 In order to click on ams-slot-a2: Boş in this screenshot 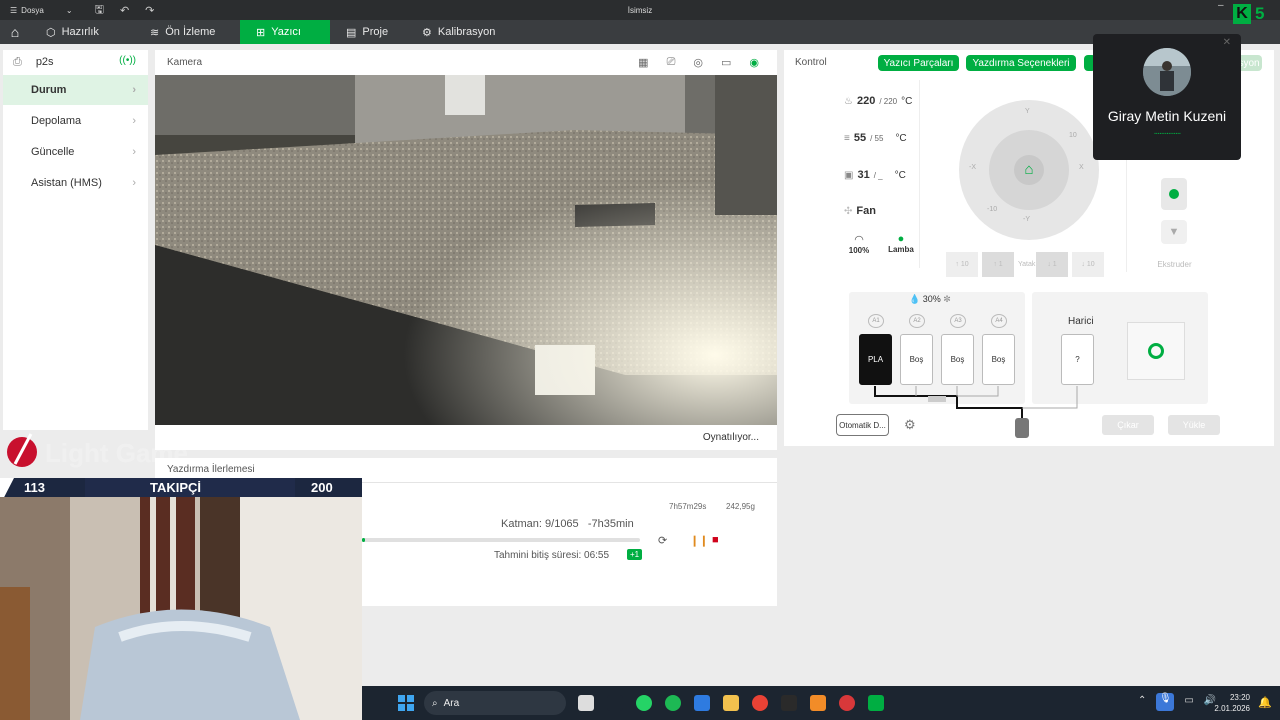, I will do `click(916, 359)`.